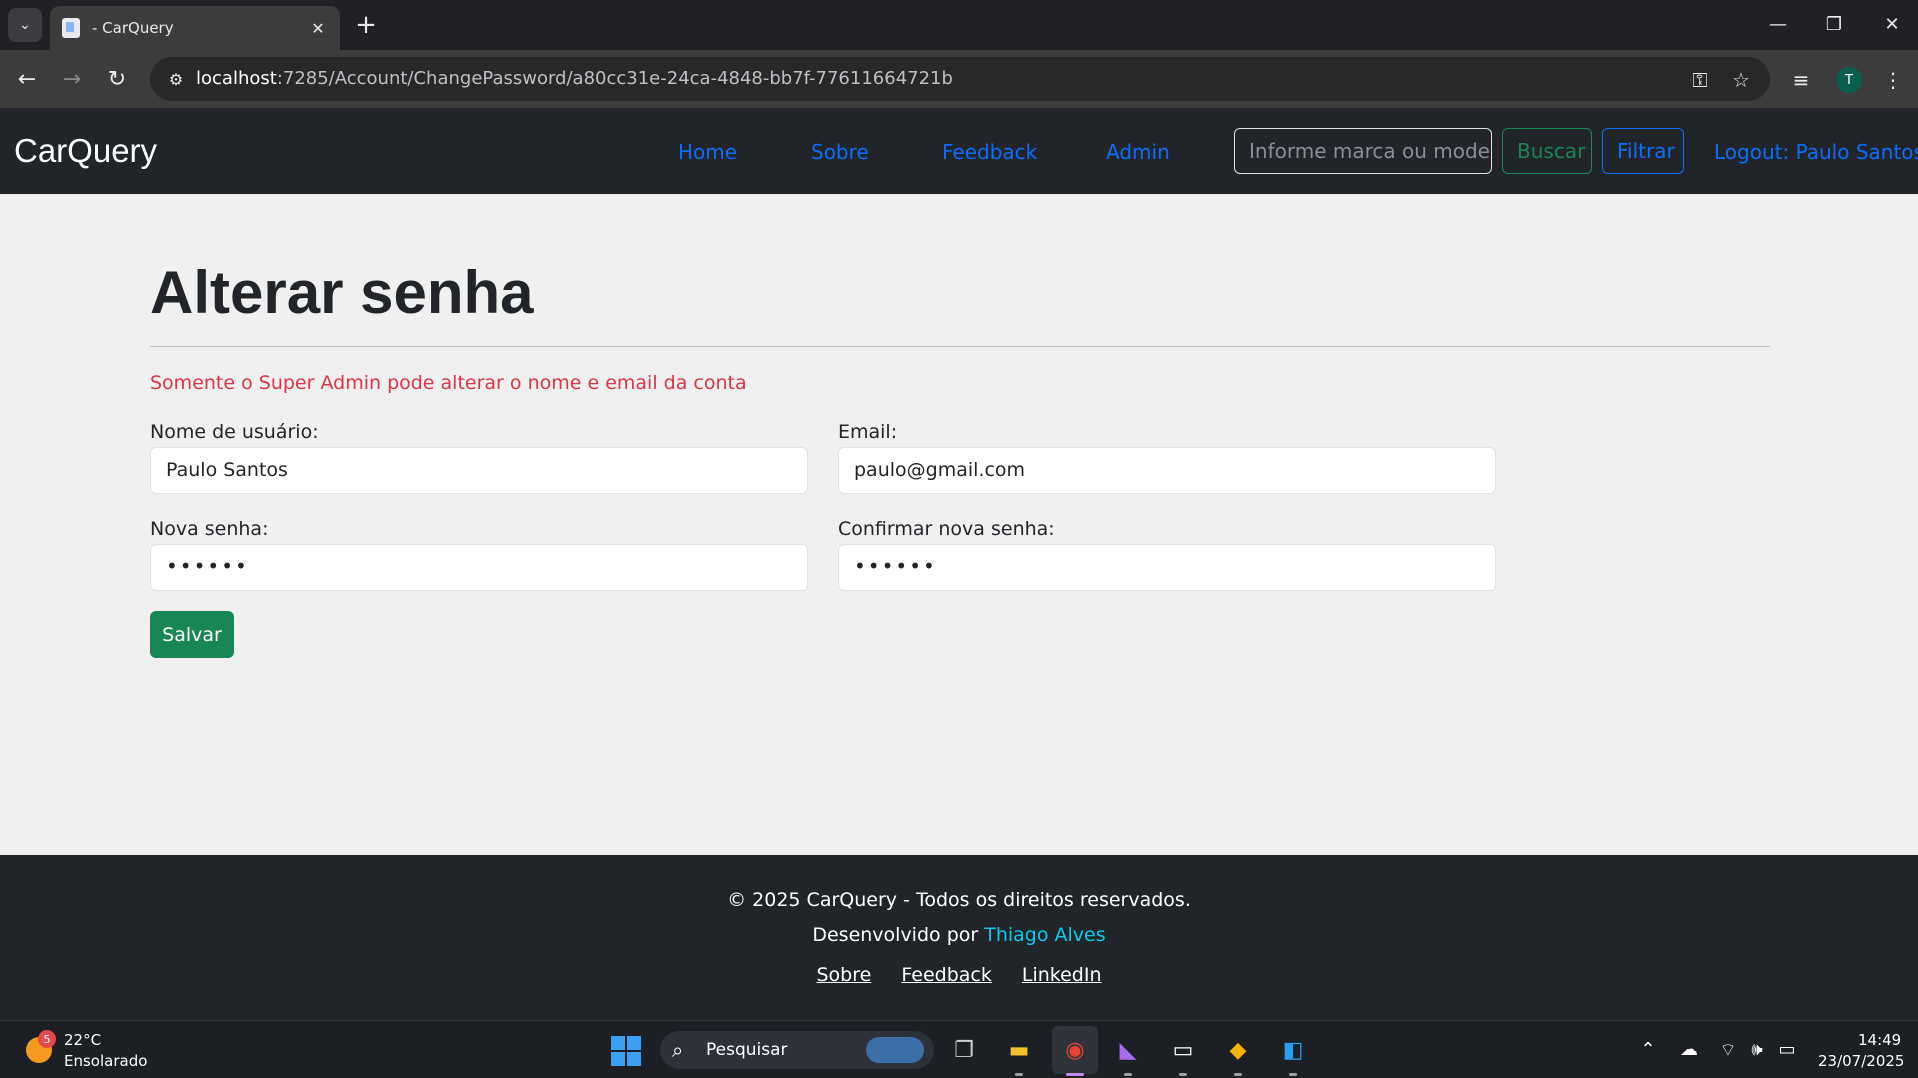 The width and height of the screenshot is (1918, 1078). Describe the element at coordinates (1128, 1050) in the screenshot. I see `visual-studio-icon: ◣` at that location.